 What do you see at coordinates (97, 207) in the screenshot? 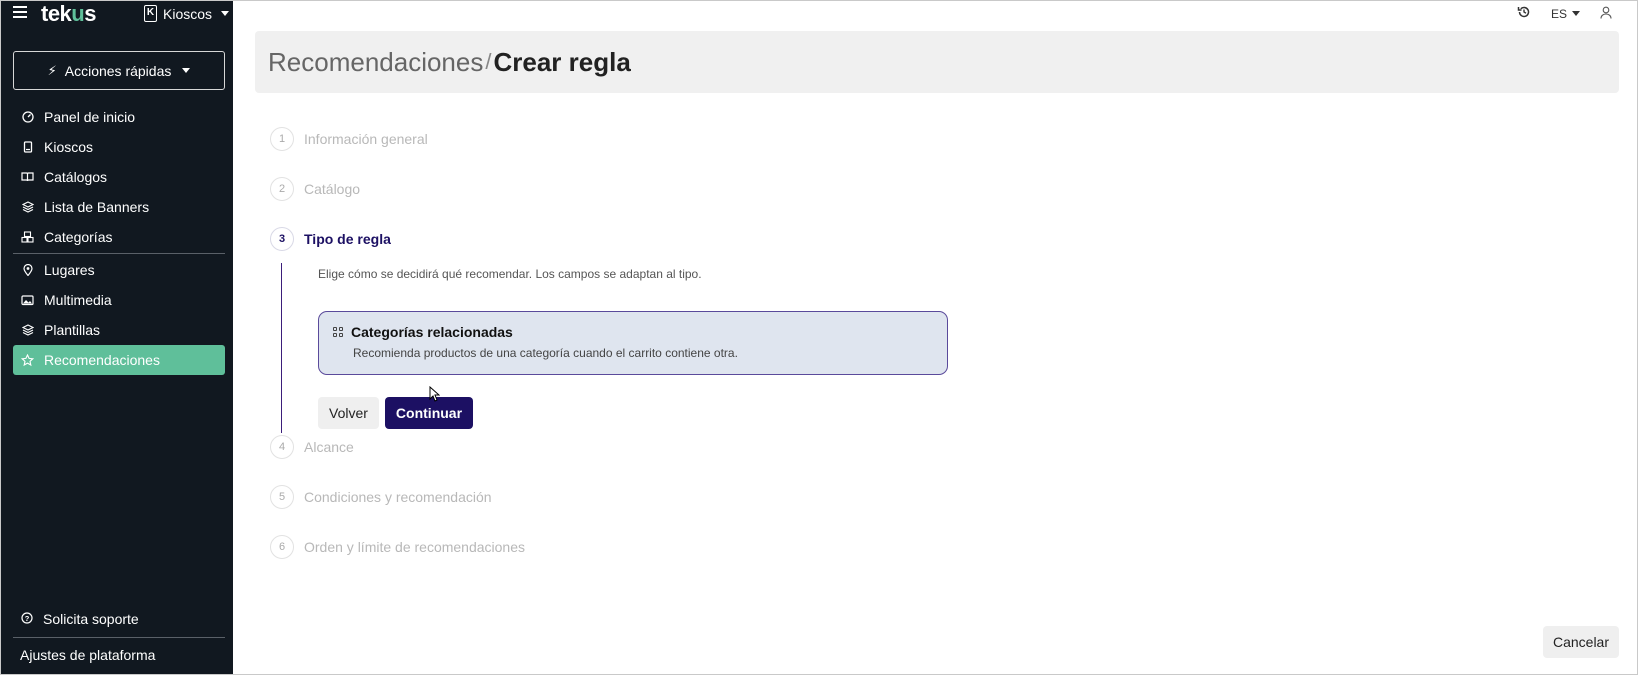
I see `sidebar-item-label: Lista de Banners` at bounding box center [97, 207].